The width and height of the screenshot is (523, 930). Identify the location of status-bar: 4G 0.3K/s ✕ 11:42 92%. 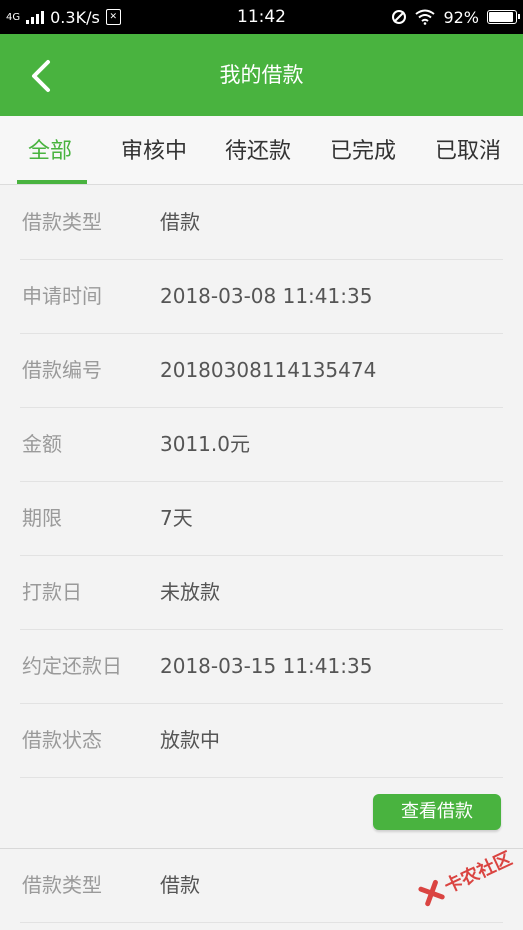
(261, 17).